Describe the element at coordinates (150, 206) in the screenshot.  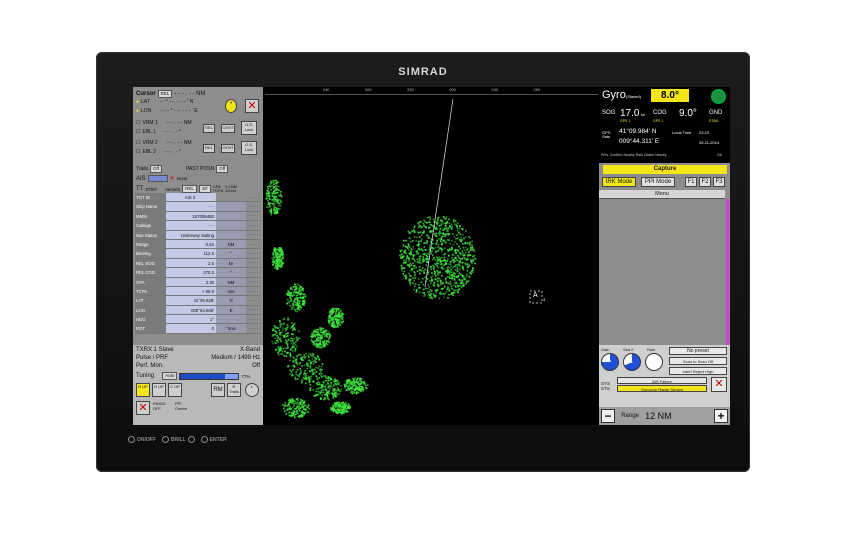
I see `table-key: Ship Name` at that location.